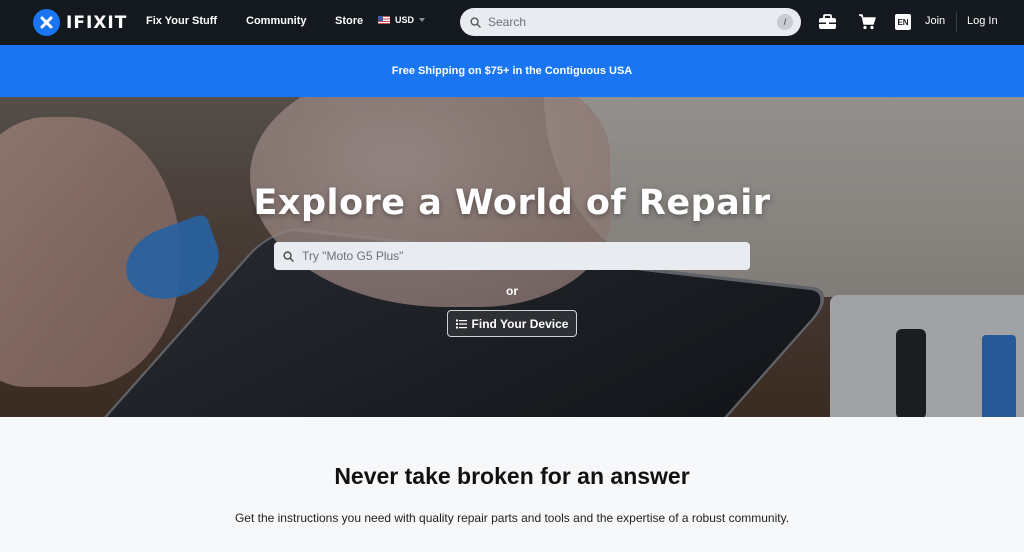 The image size is (1024, 552). Describe the element at coordinates (46, 22) in the screenshot. I see `ifixit-logo-icon` at that location.